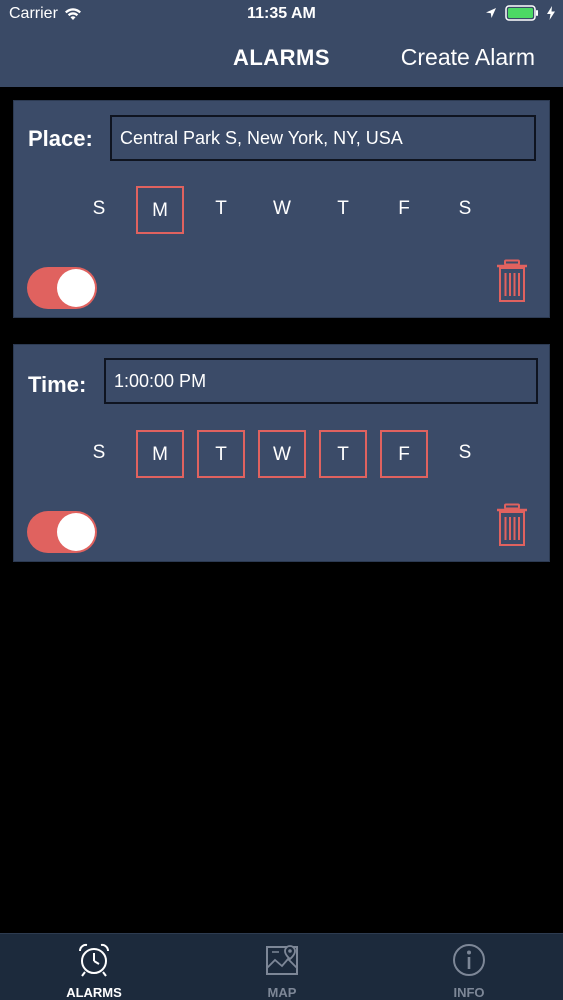 The width and height of the screenshot is (563, 1000). What do you see at coordinates (469, 992) in the screenshot?
I see `tab-label: INFO` at bounding box center [469, 992].